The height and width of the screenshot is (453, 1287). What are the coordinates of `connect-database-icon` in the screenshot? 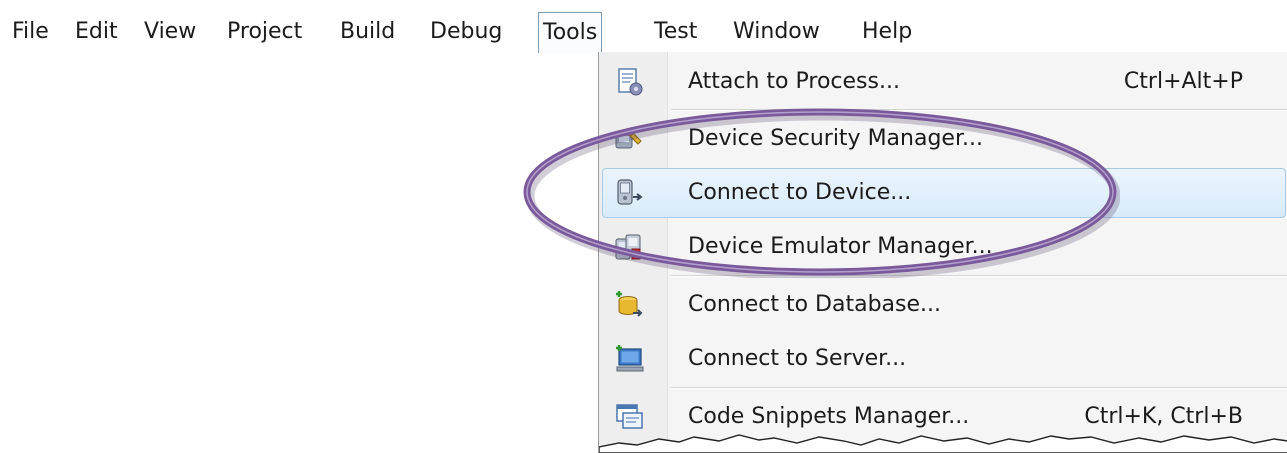 It's located at (629, 305).